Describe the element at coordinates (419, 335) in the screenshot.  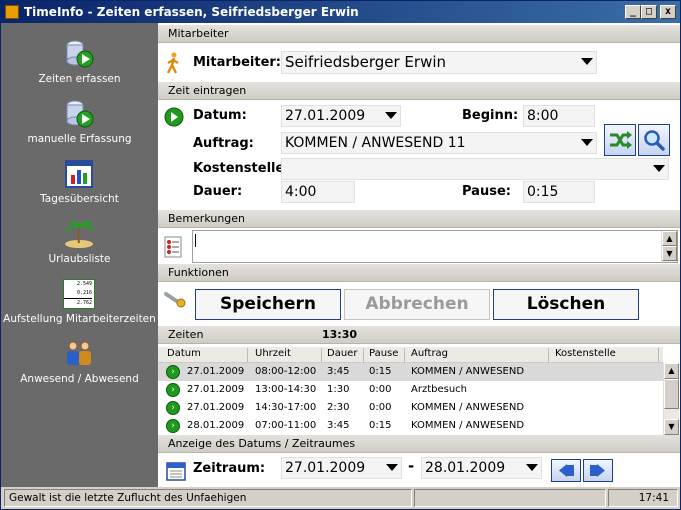
I see `section-header-zeiten: Zeiten 13:30` at that location.